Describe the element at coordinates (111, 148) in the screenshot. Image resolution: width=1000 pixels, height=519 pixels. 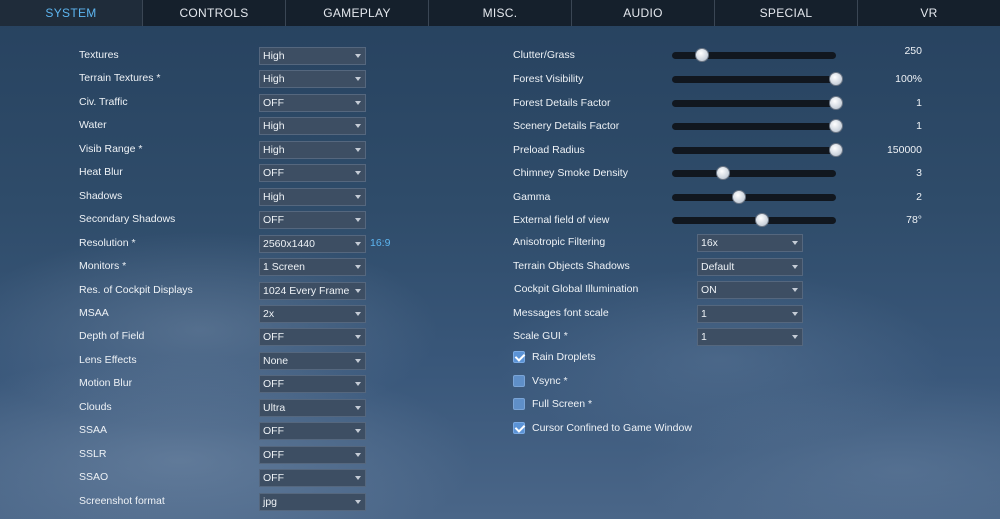
I see `label-visib-range: Visib Range *` at that location.